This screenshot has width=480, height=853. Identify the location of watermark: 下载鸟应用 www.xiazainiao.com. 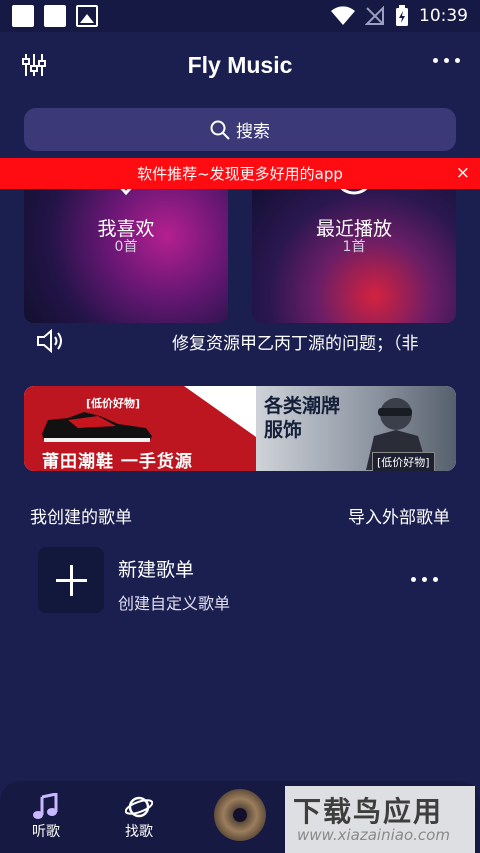
(380, 819).